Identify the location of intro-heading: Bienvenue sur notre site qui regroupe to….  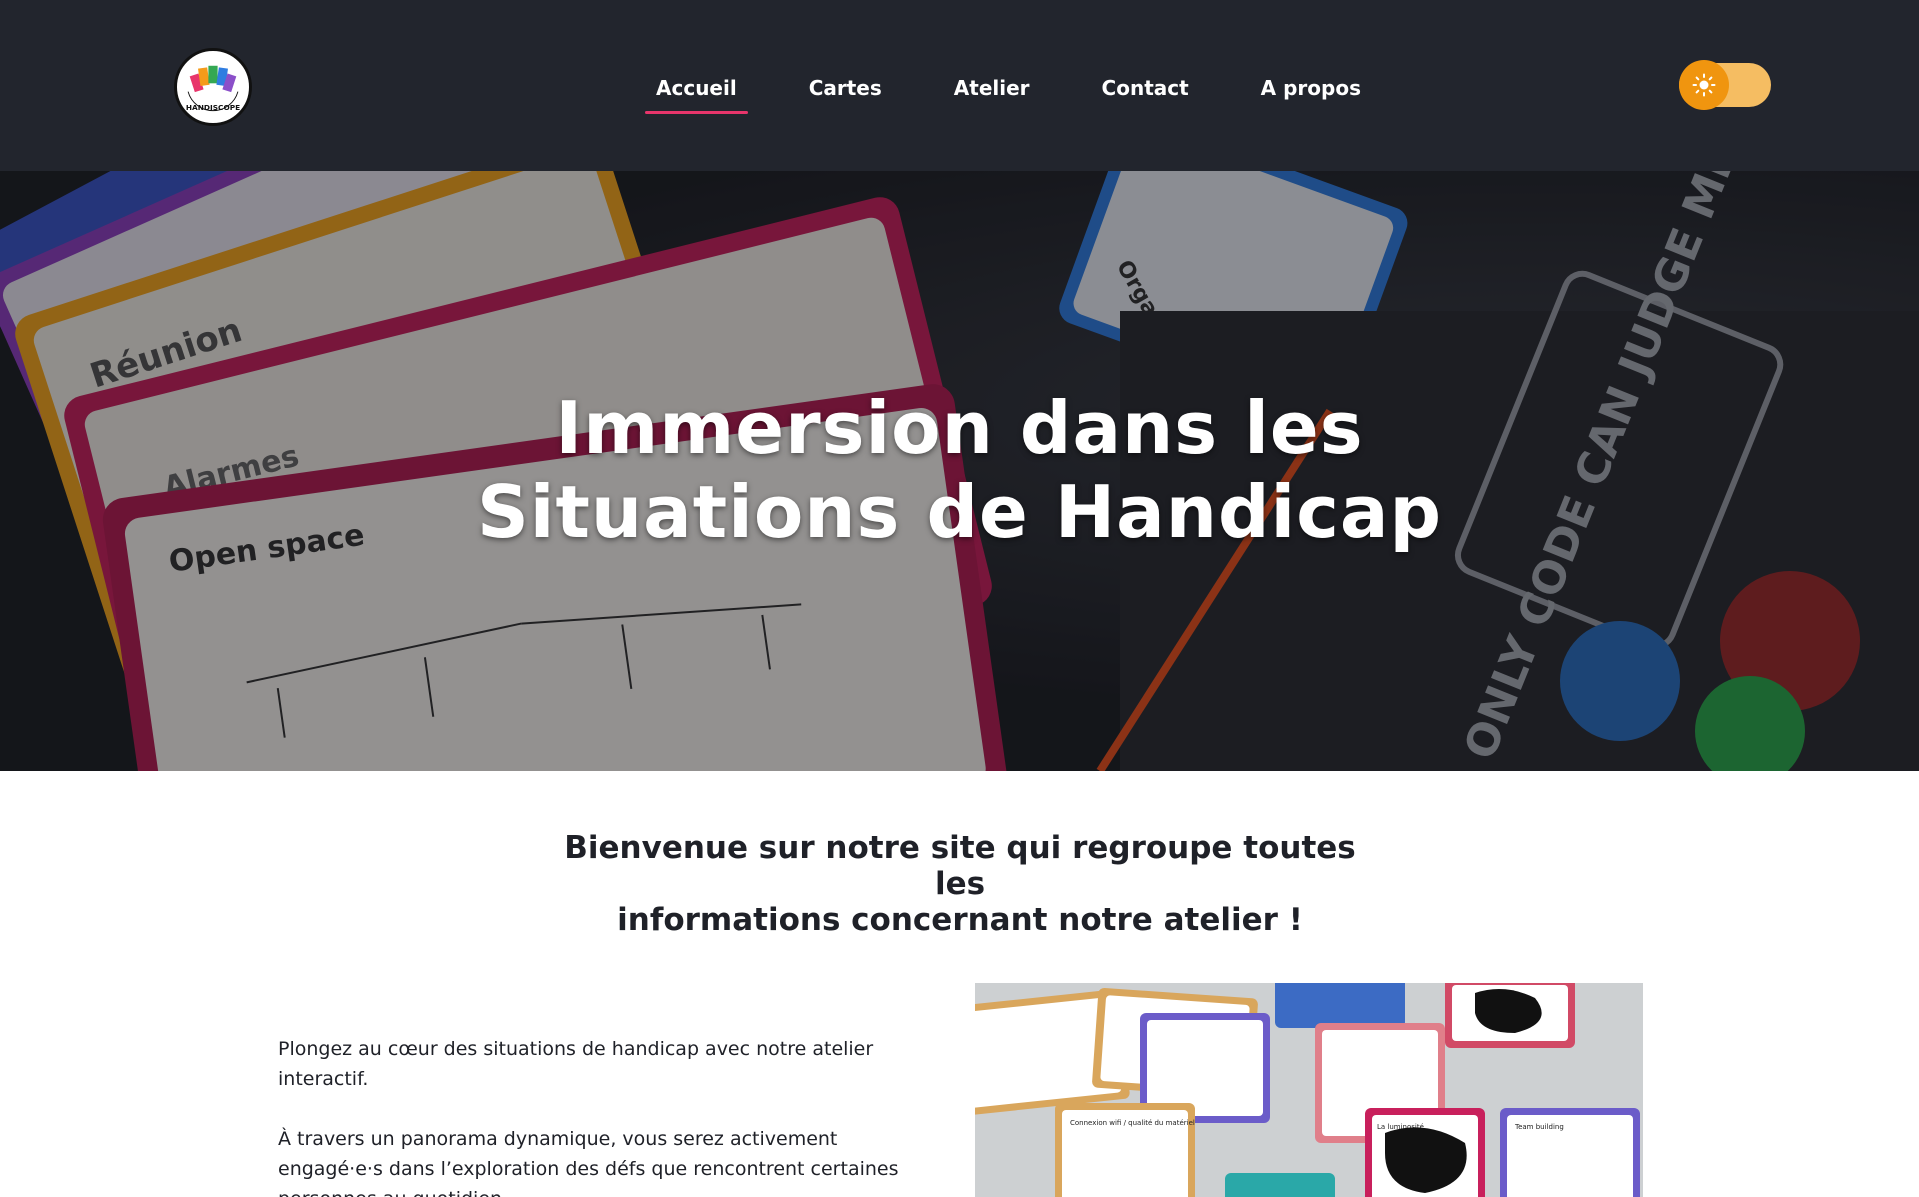
(960, 884).